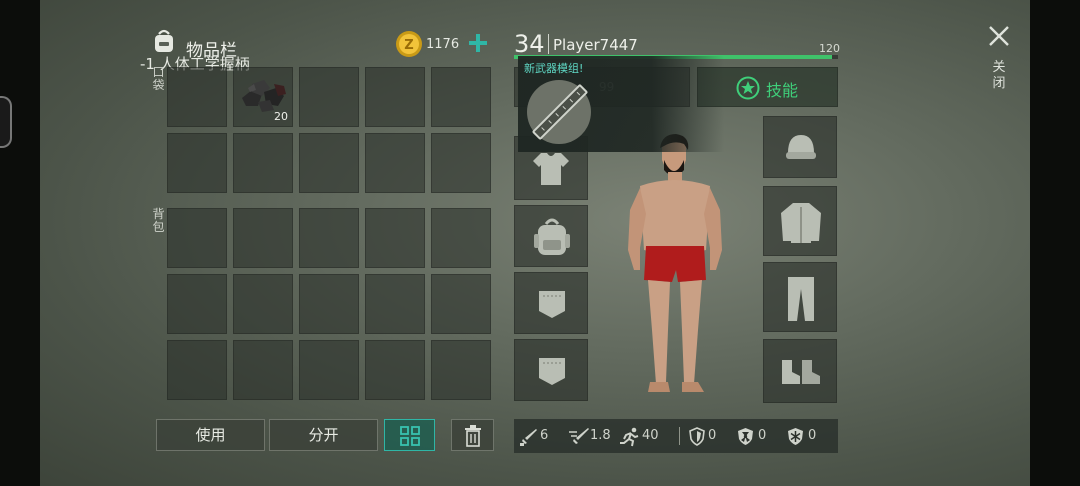 The width and height of the screenshot is (1080, 486). Describe the element at coordinates (579, 436) in the screenshot. I see `attack-speed-icon` at that location.